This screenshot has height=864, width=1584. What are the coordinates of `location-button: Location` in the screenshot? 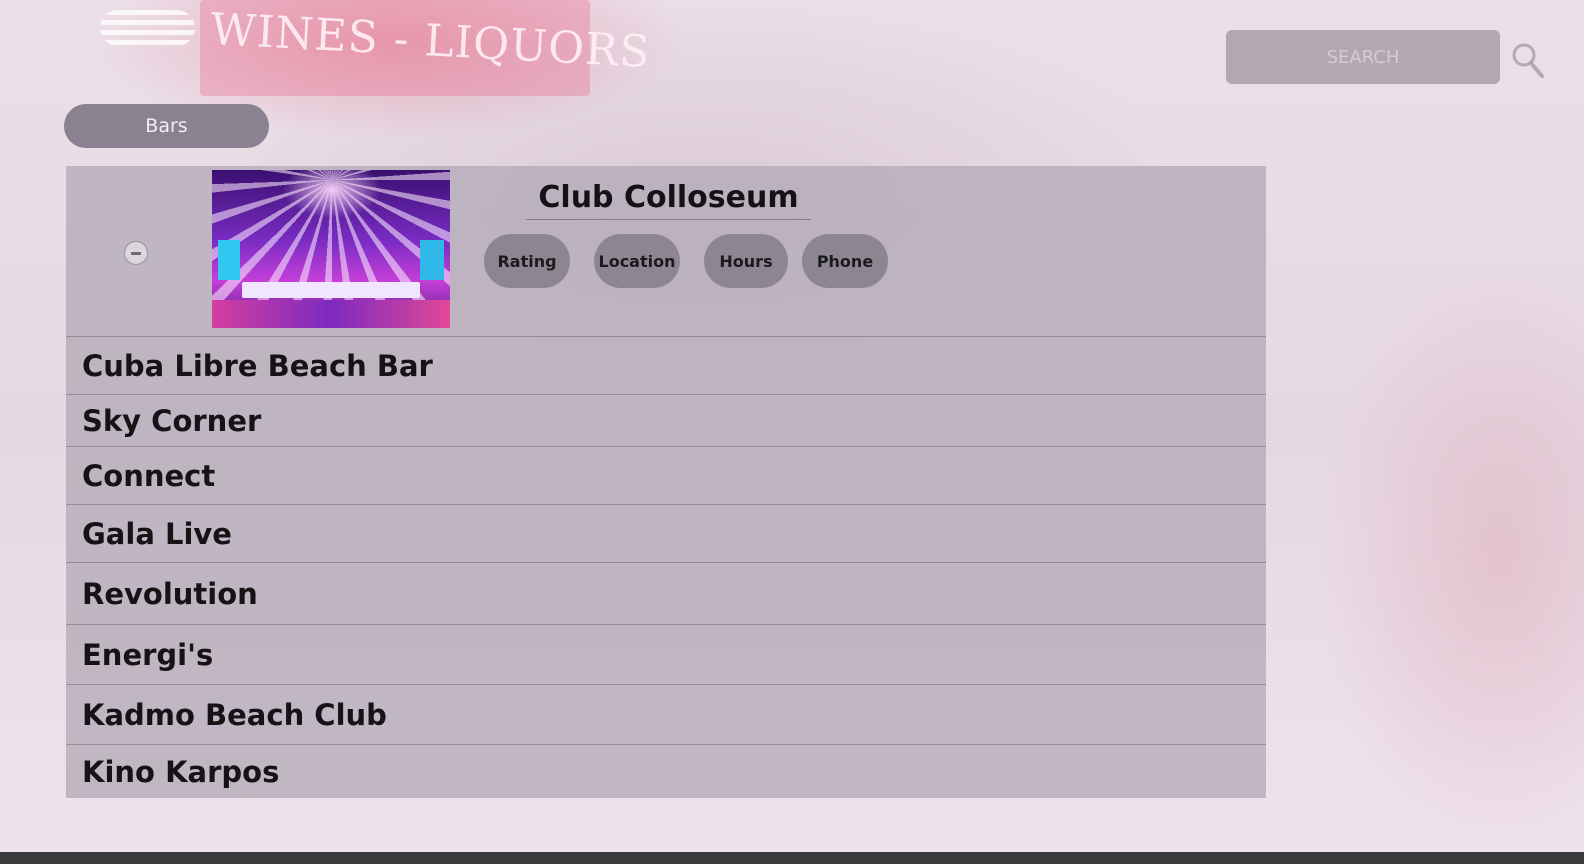 It's located at (637, 261).